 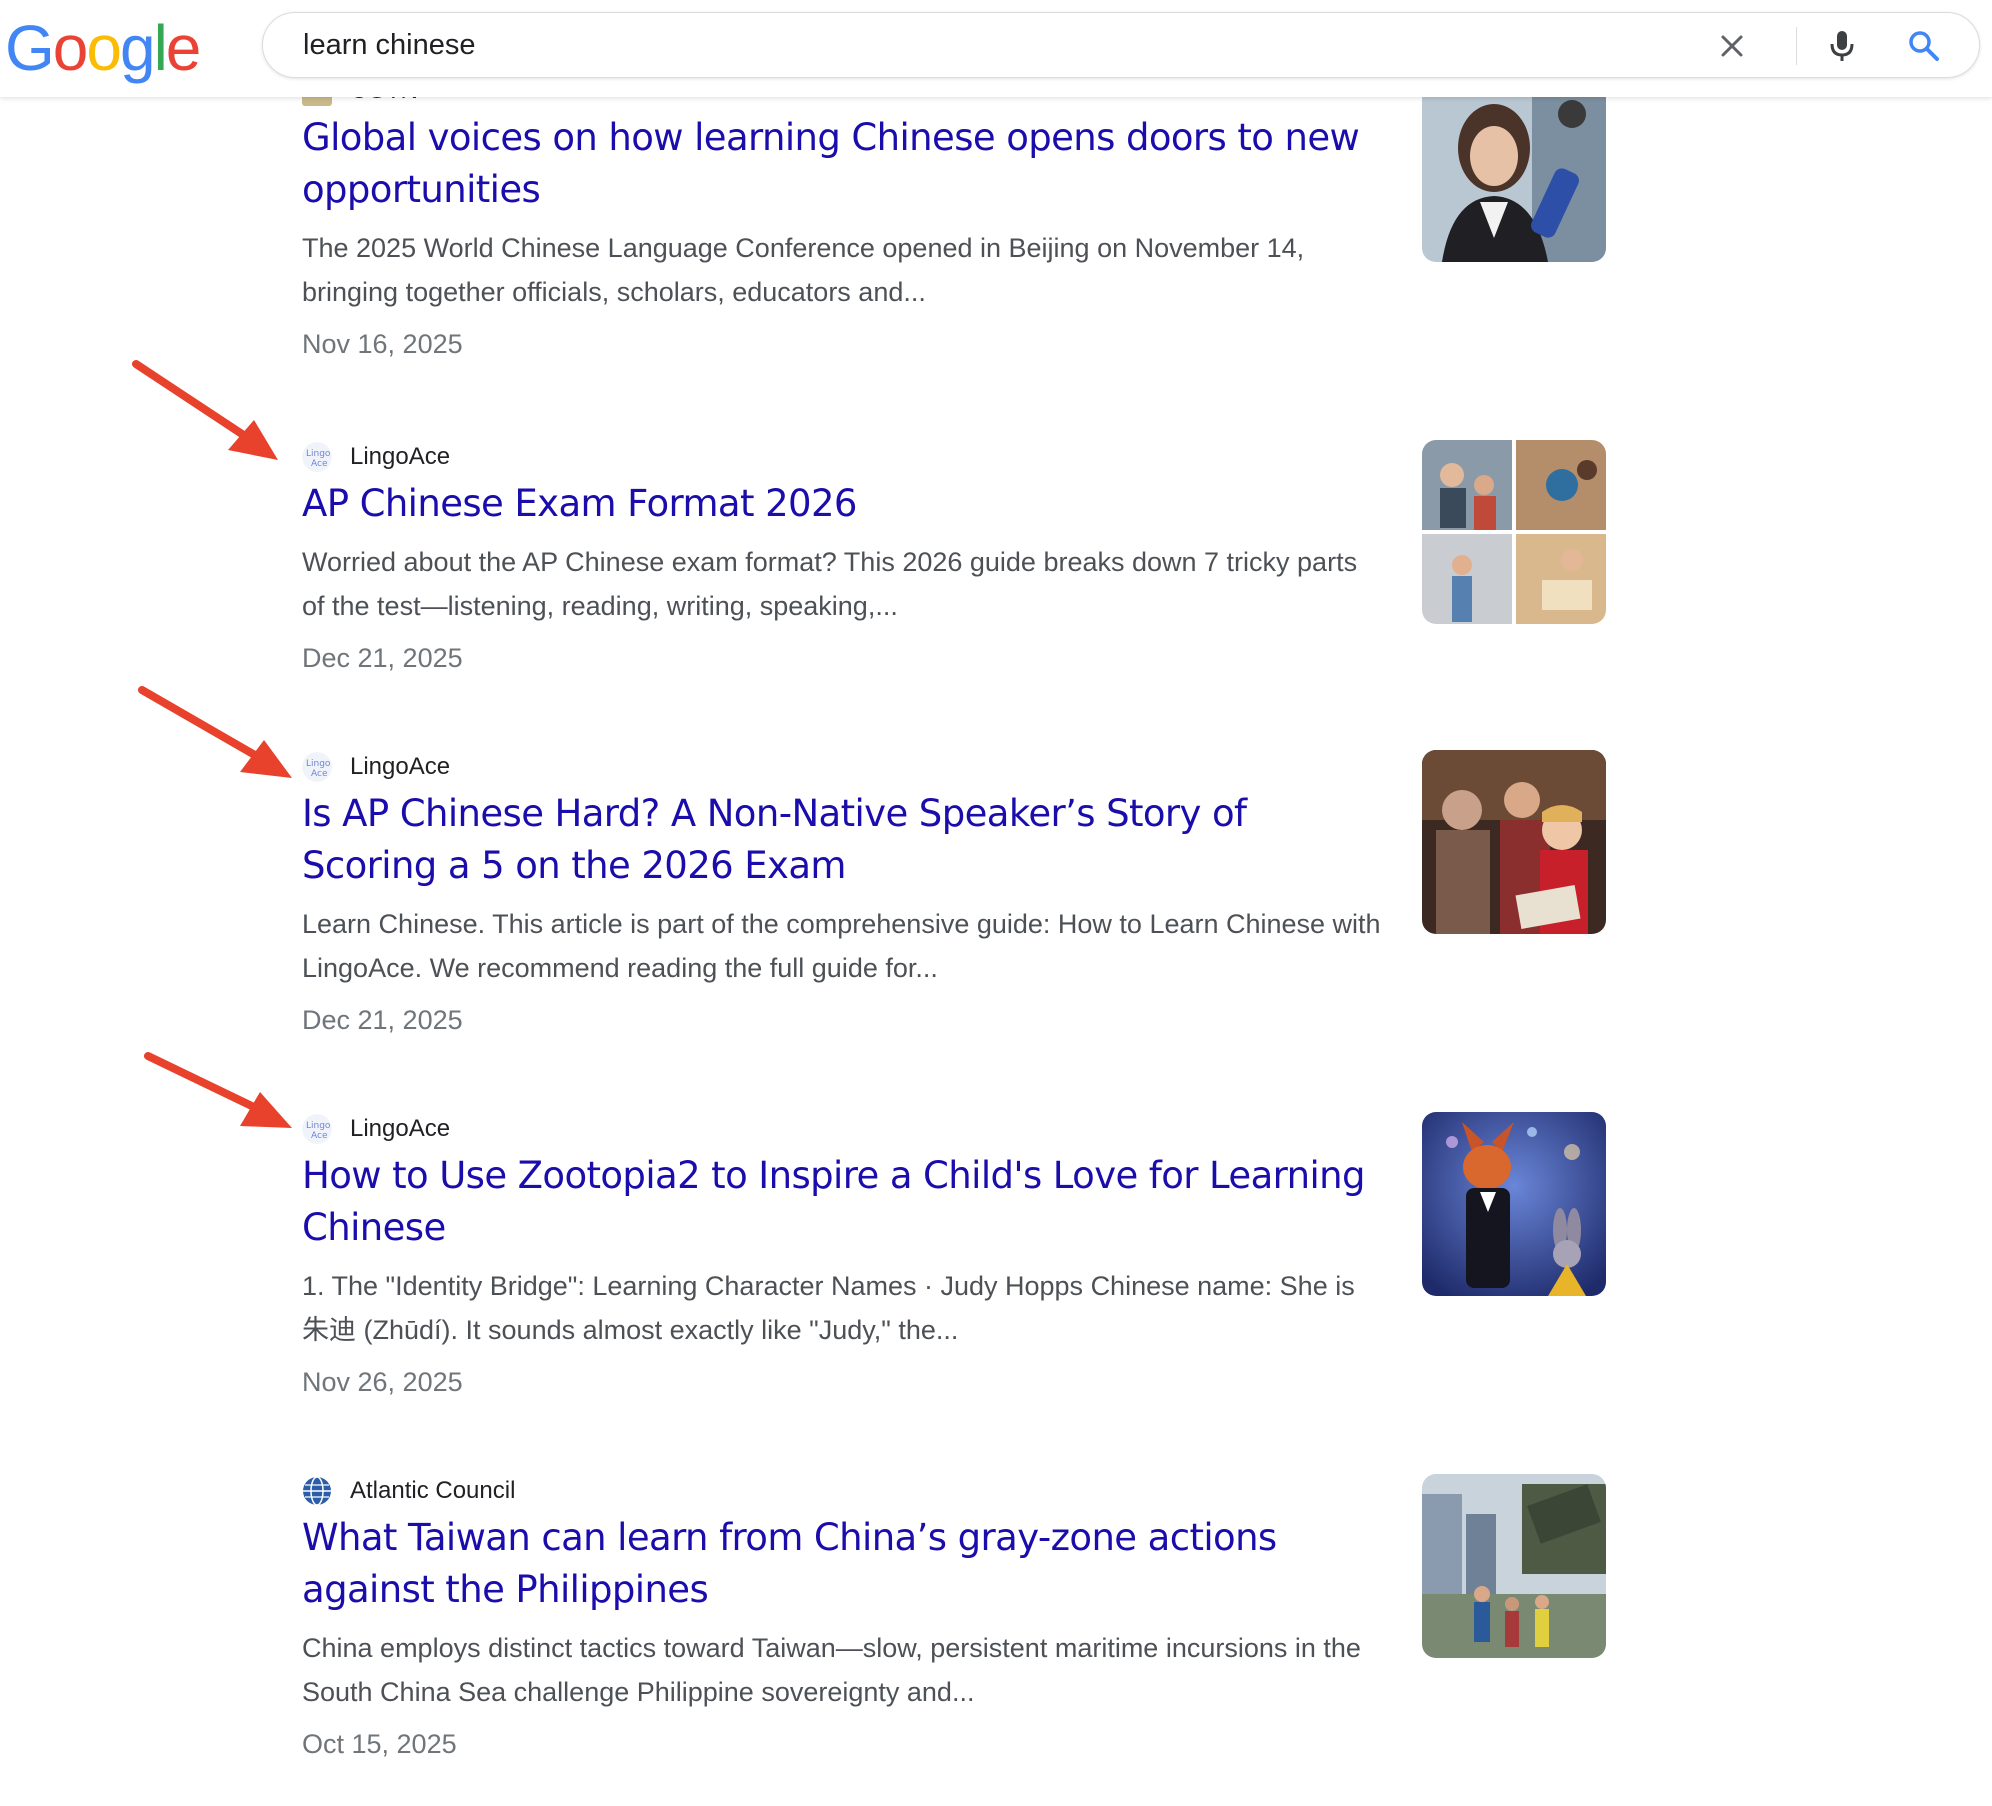 I want to click on google-logo: Google, so click(x=103, y=48).